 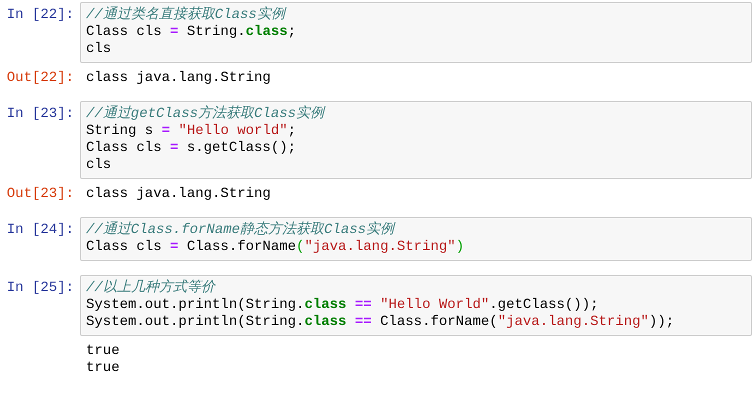 What do you see at coordinates (40, 78) in the screenshot?
I see `output-prompt: Out[22]:` at bounding box center [40, 78].